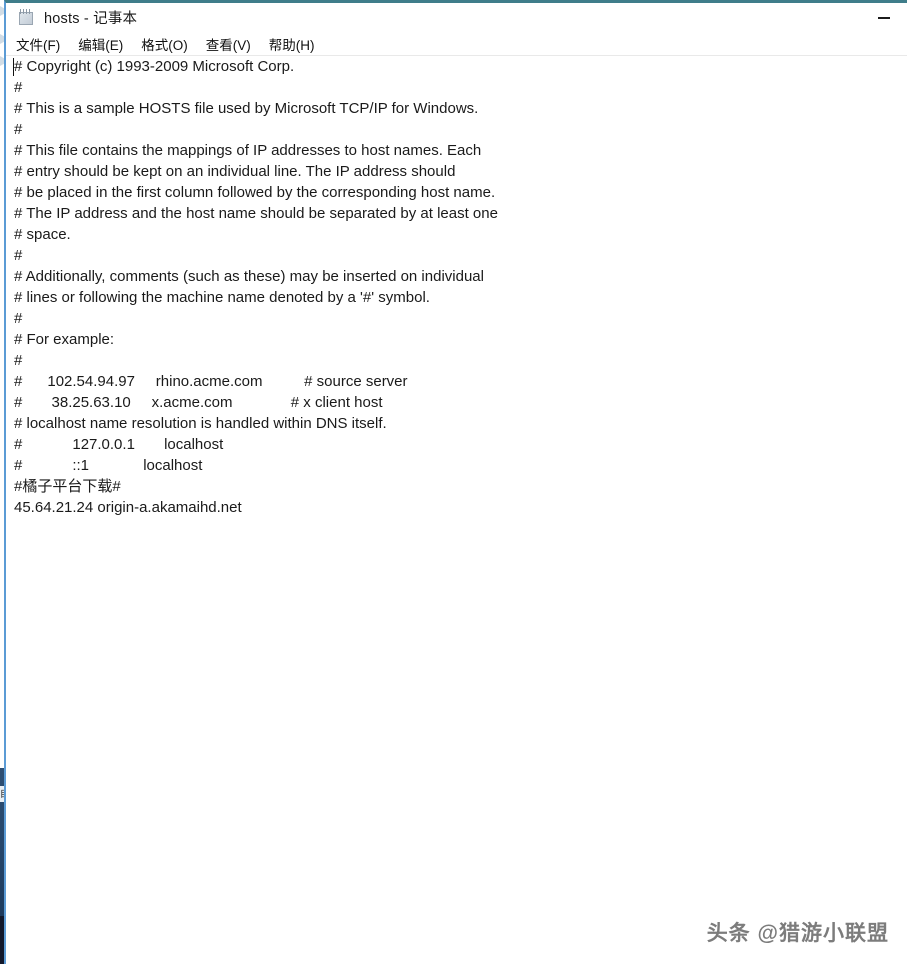 Image resolution: width=907 pixels, height=964 pixels. Describe the element at coordinates (100, 44) in the screenshot. I see `menu-item-edit: 编辑(E)` at that location.